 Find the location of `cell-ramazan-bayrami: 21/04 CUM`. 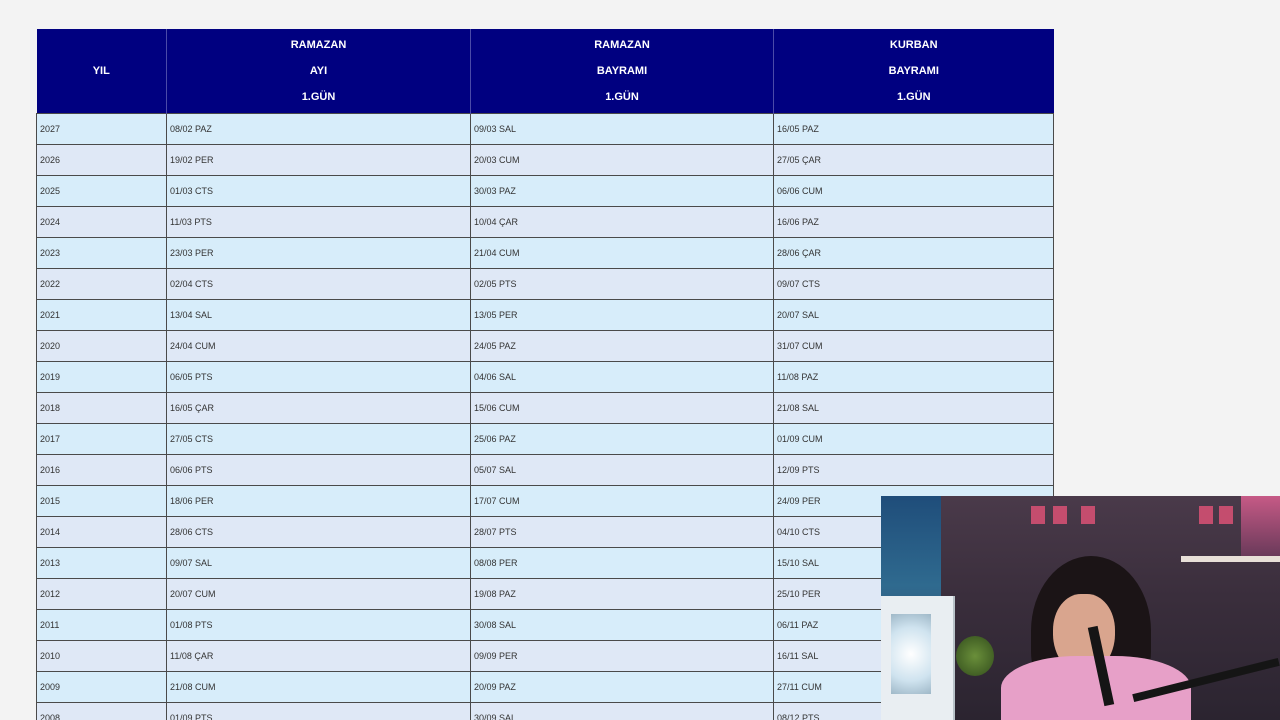

cell-ramazan-bayrami: 21/04 CUM is located at coordinates (622, 253).